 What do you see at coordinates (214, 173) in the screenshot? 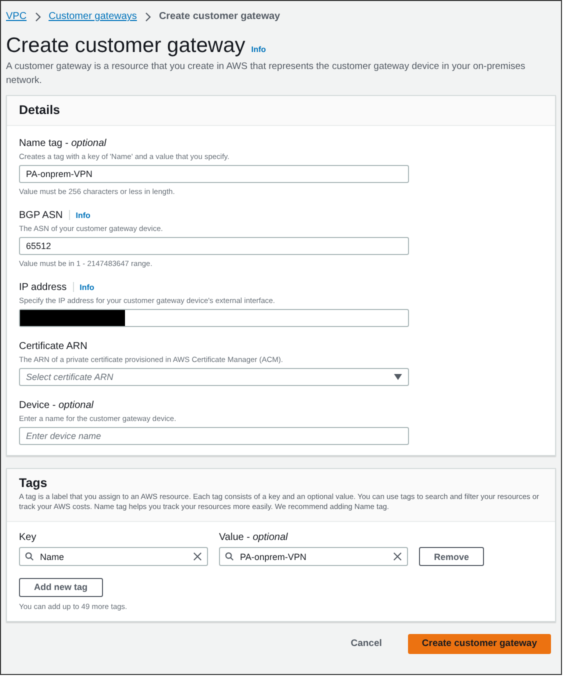
I see `text-field: PA-onprem-VPN` at bounding box center [214, 173].